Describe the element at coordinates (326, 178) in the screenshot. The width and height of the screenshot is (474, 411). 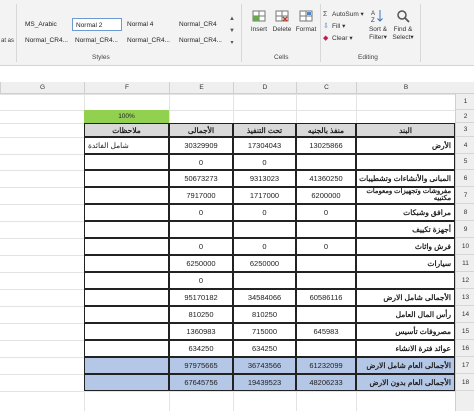
I see `cell-implemented: 41360250` at that location.